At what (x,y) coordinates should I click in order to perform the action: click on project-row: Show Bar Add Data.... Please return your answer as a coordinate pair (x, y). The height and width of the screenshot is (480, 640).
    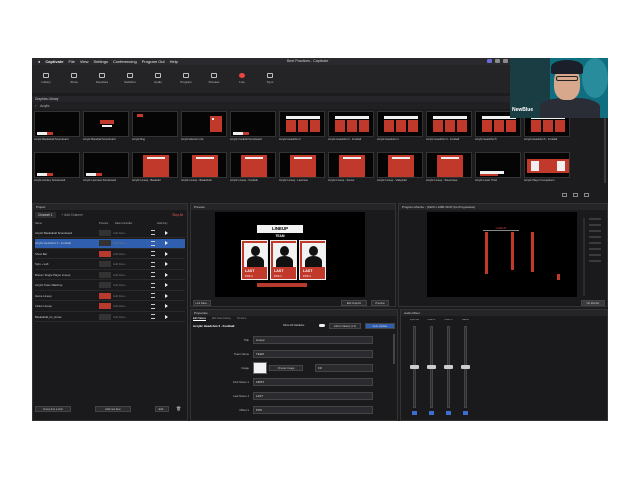
    Looking at the image, I should click on (110, 254).